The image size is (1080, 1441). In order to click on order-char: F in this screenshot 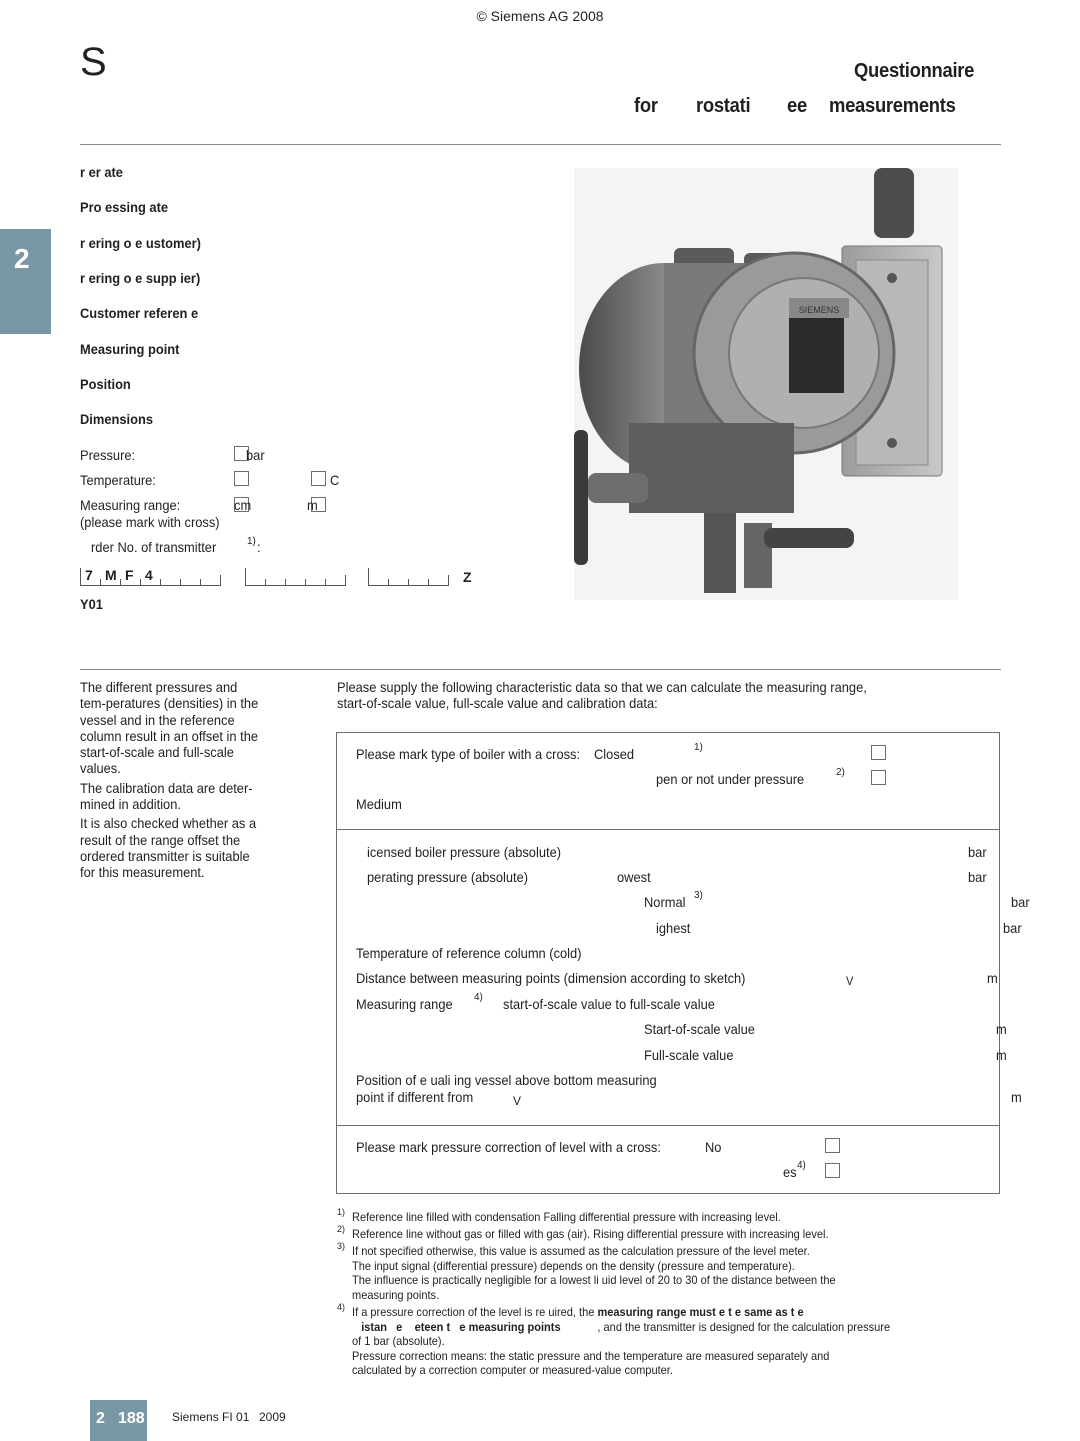, I will do `click(129, 575)`.